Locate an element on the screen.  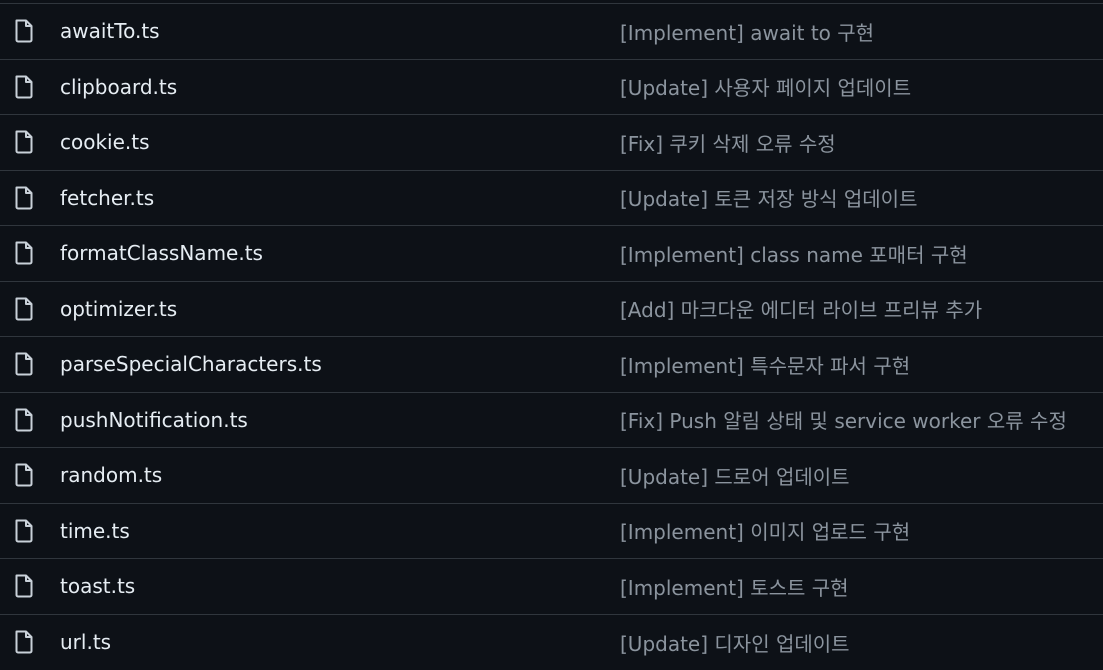
file-name-link: fetcher.ts is located at coordinates (107, 198).